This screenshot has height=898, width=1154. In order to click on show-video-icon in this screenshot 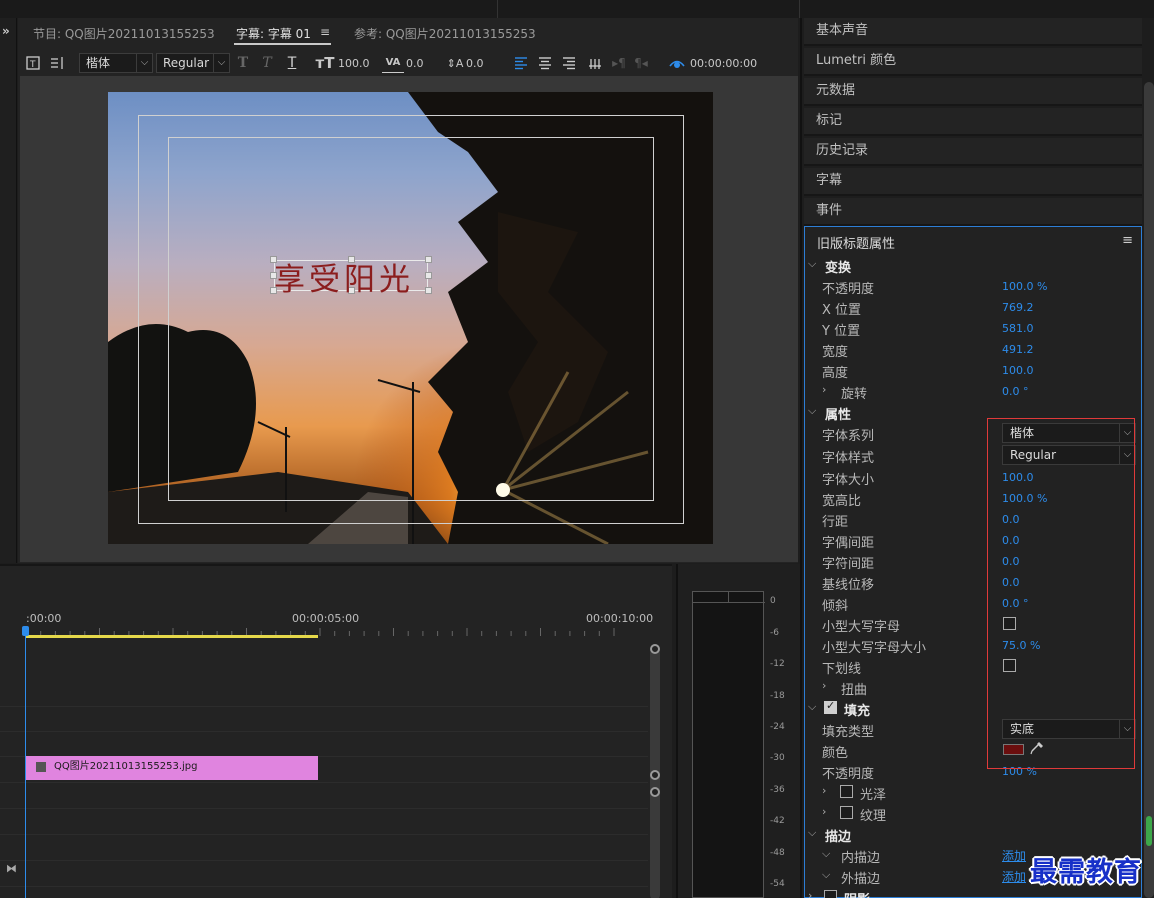, I will do `click(677, 63)`.